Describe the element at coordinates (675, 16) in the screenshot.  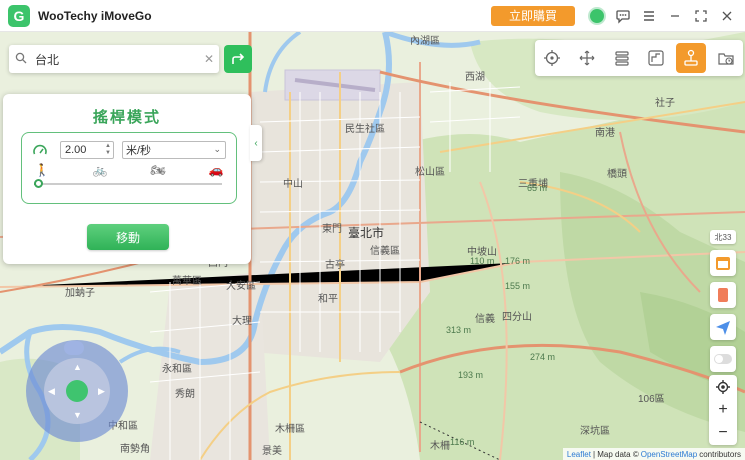
I see `minimize-icon` at that location.